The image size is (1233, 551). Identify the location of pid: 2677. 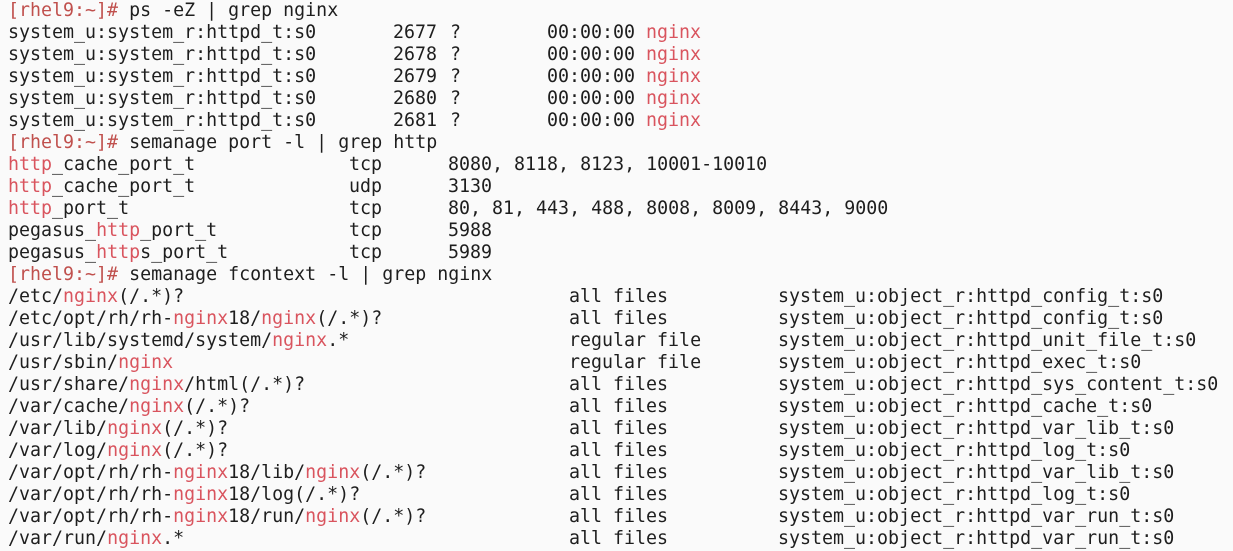
(415, 32).